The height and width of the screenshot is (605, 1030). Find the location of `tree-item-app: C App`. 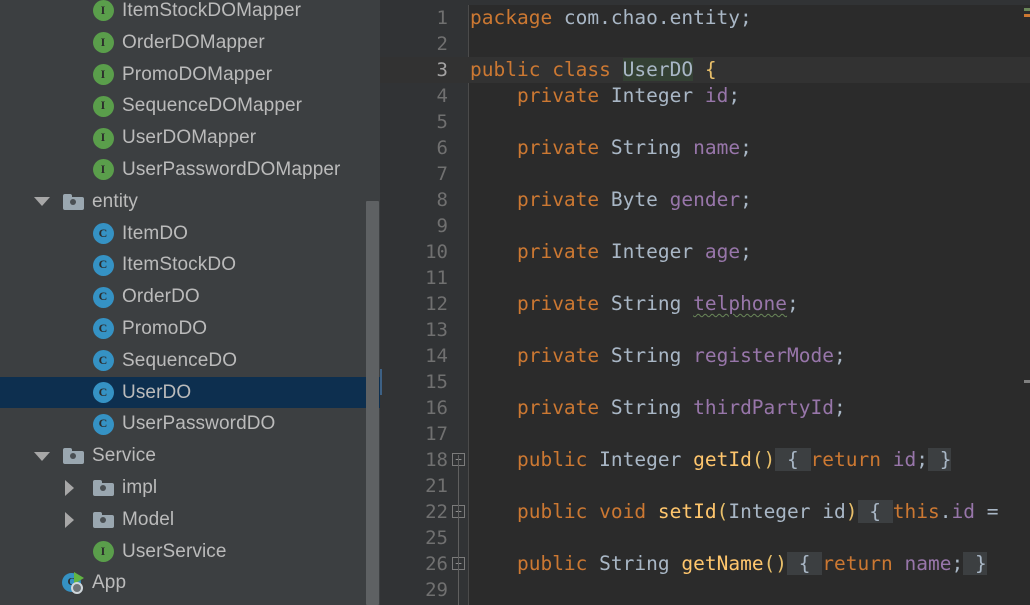

tree-item-app: C App is located at coordinates (190, 583).